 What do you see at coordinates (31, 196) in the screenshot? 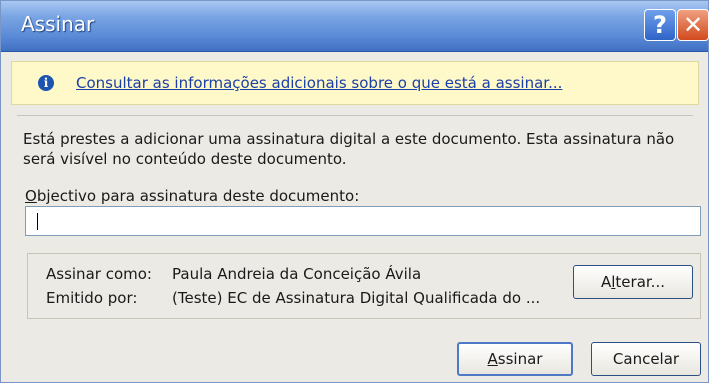
I see `purpose-label-accesskey: O` at bounding box center [31, 196].